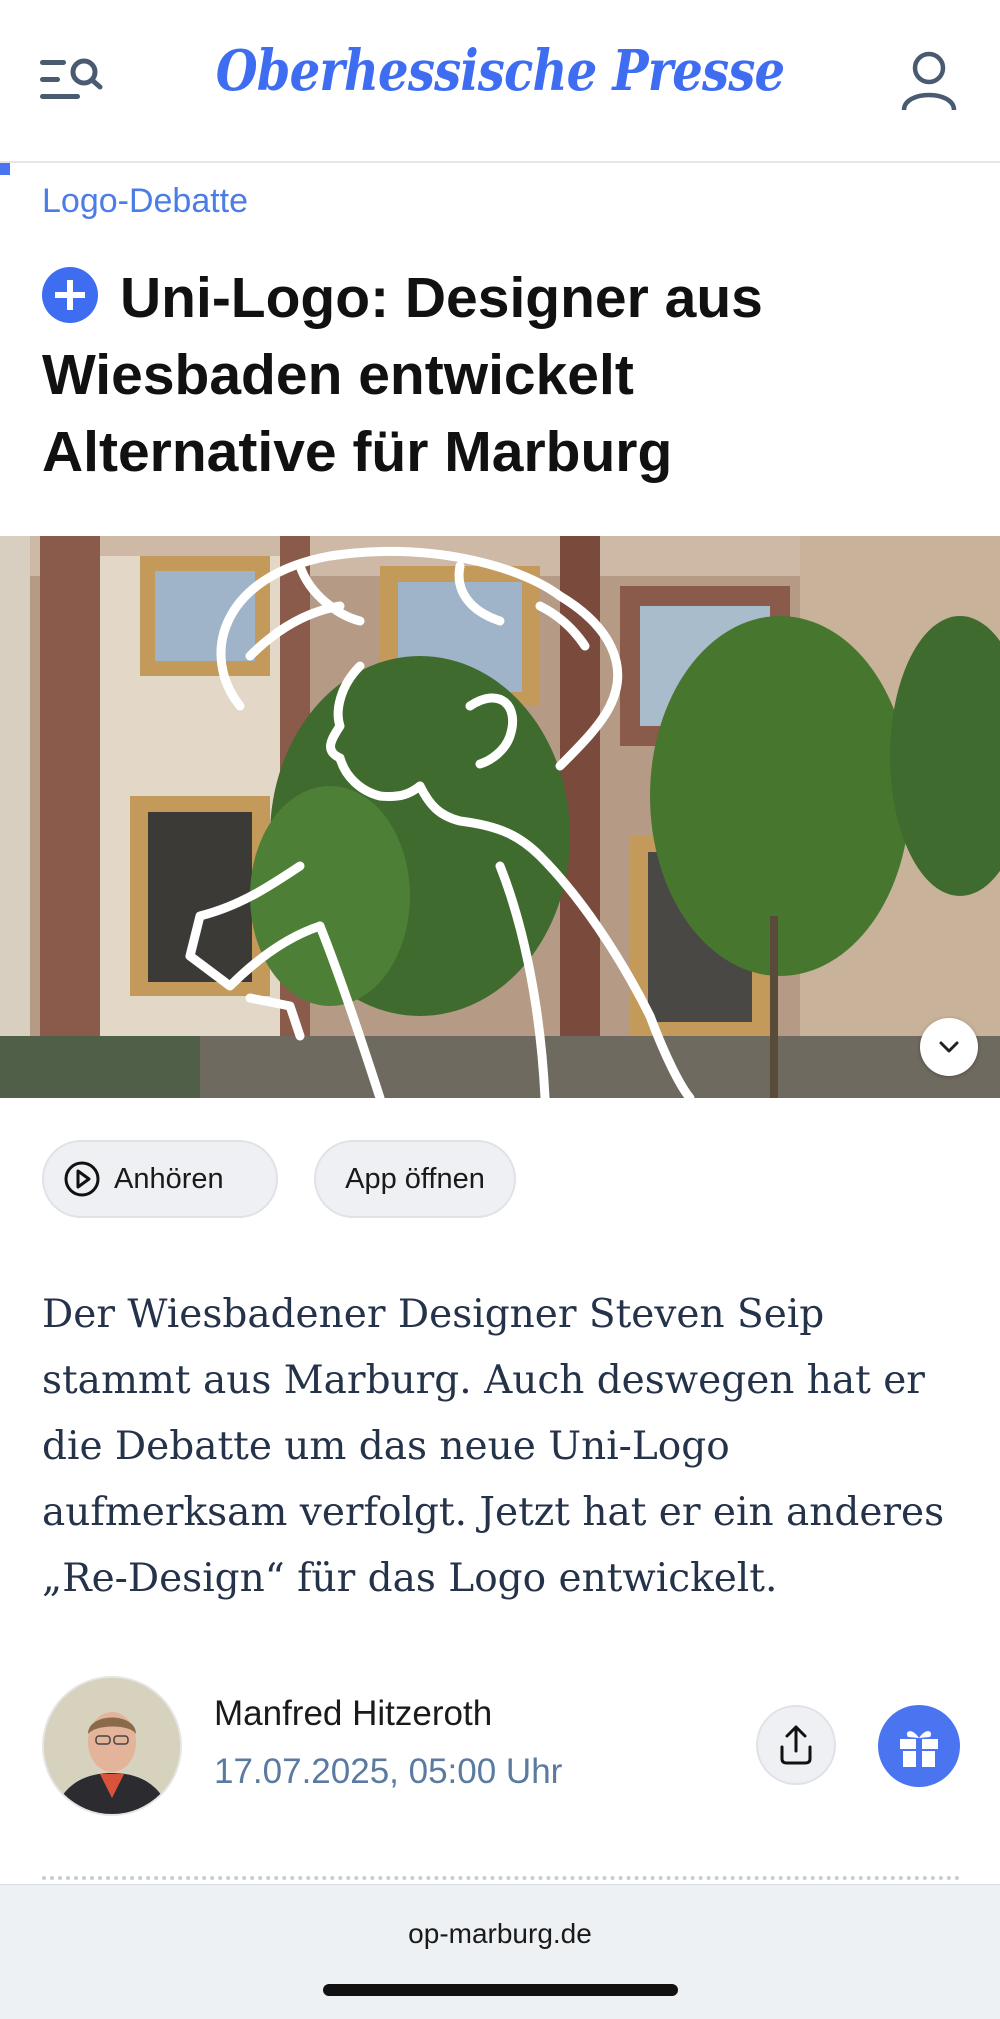  I want to click on listen-button: Anhören, so click(160, 1179).